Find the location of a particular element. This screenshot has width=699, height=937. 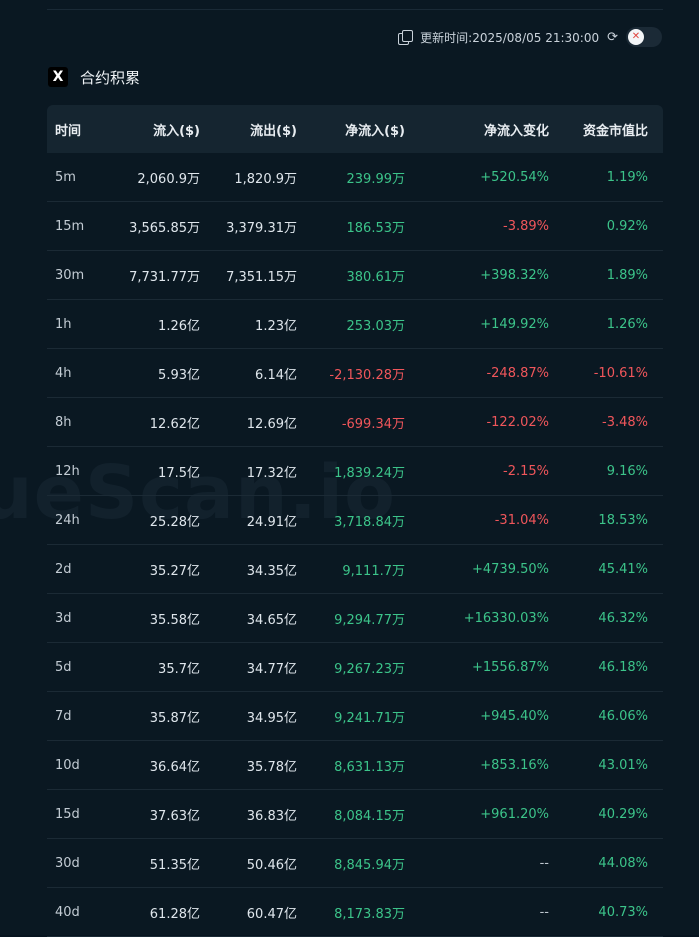

cell-outflow: 3,379.31万 is located at coordinates (261, 228).